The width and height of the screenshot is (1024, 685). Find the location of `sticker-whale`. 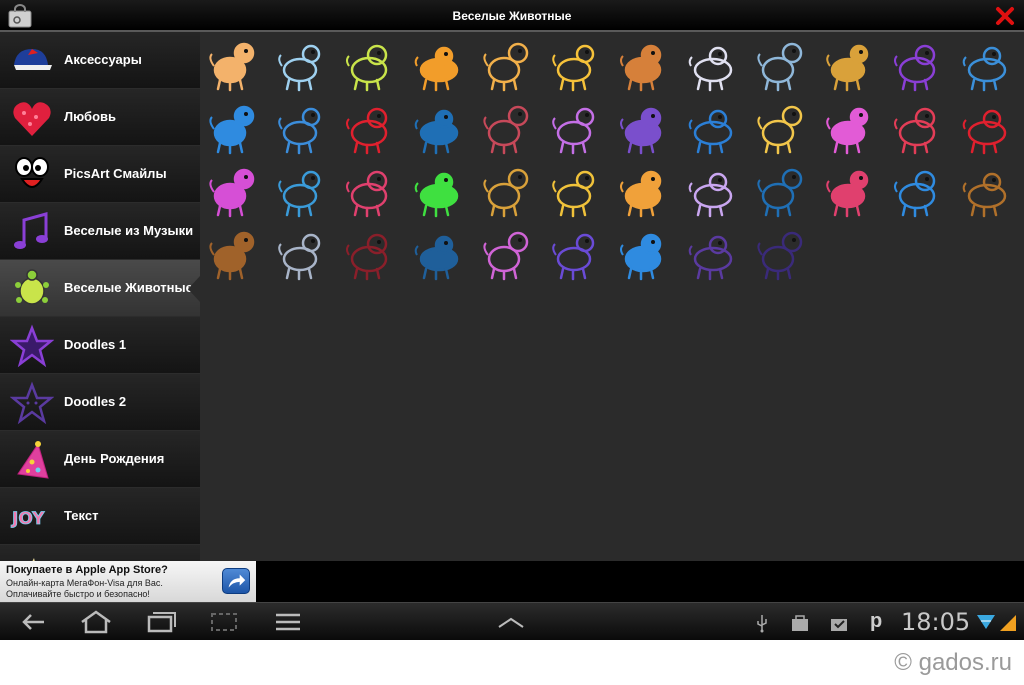

sticker-whale is located at coordinates (440, 254).